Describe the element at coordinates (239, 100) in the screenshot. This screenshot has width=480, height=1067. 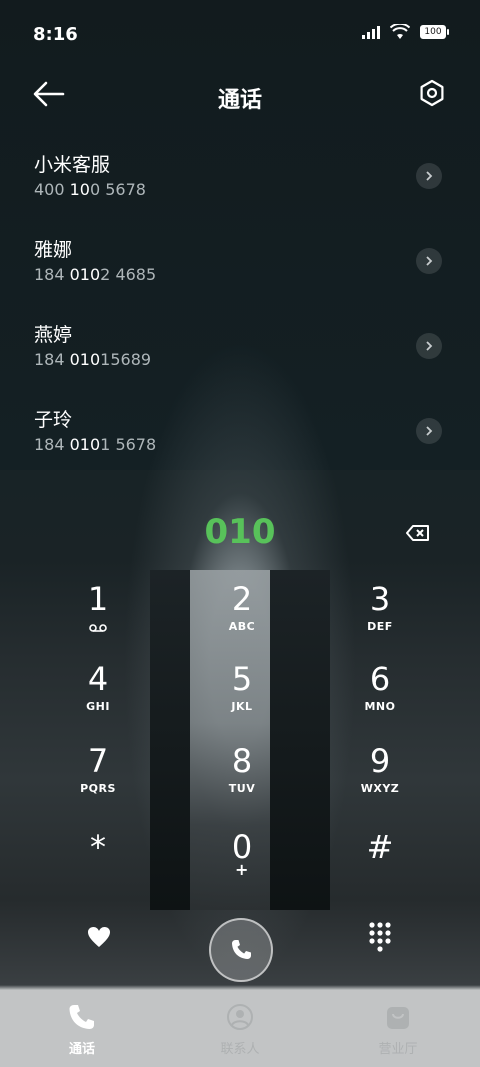
I see `page-title: 通话` at that location.